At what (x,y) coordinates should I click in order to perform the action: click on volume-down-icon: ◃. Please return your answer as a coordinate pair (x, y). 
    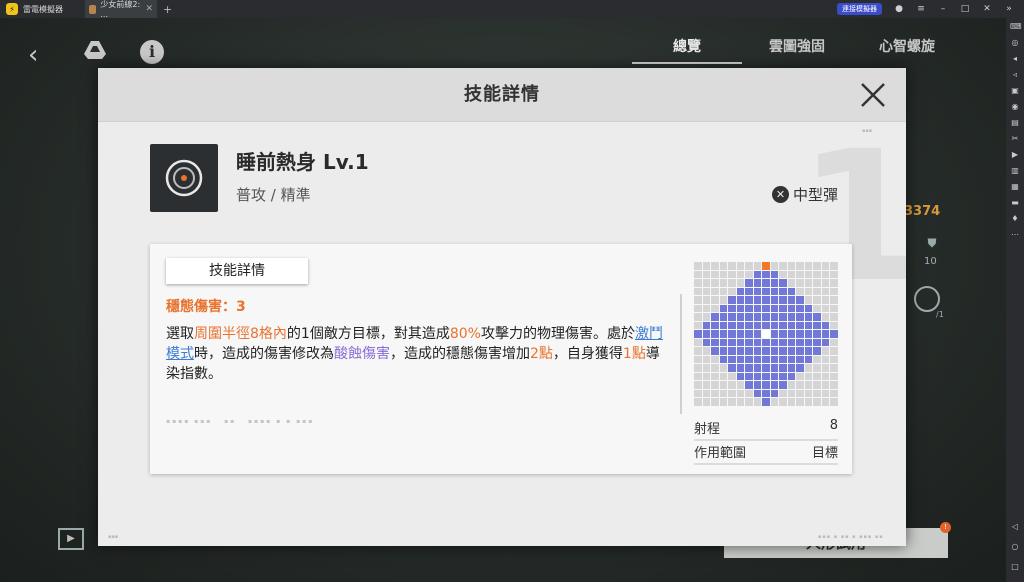
    Looking at the image, I should click on (1015, 75).